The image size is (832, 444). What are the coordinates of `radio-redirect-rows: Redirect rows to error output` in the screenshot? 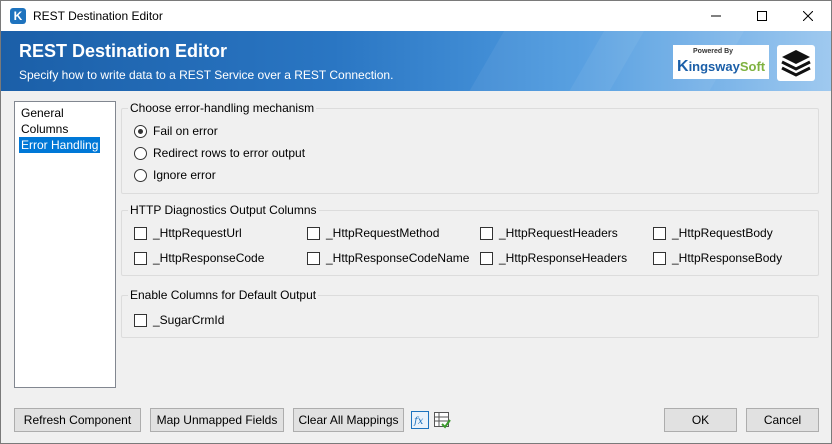 It's located at (219, 153).